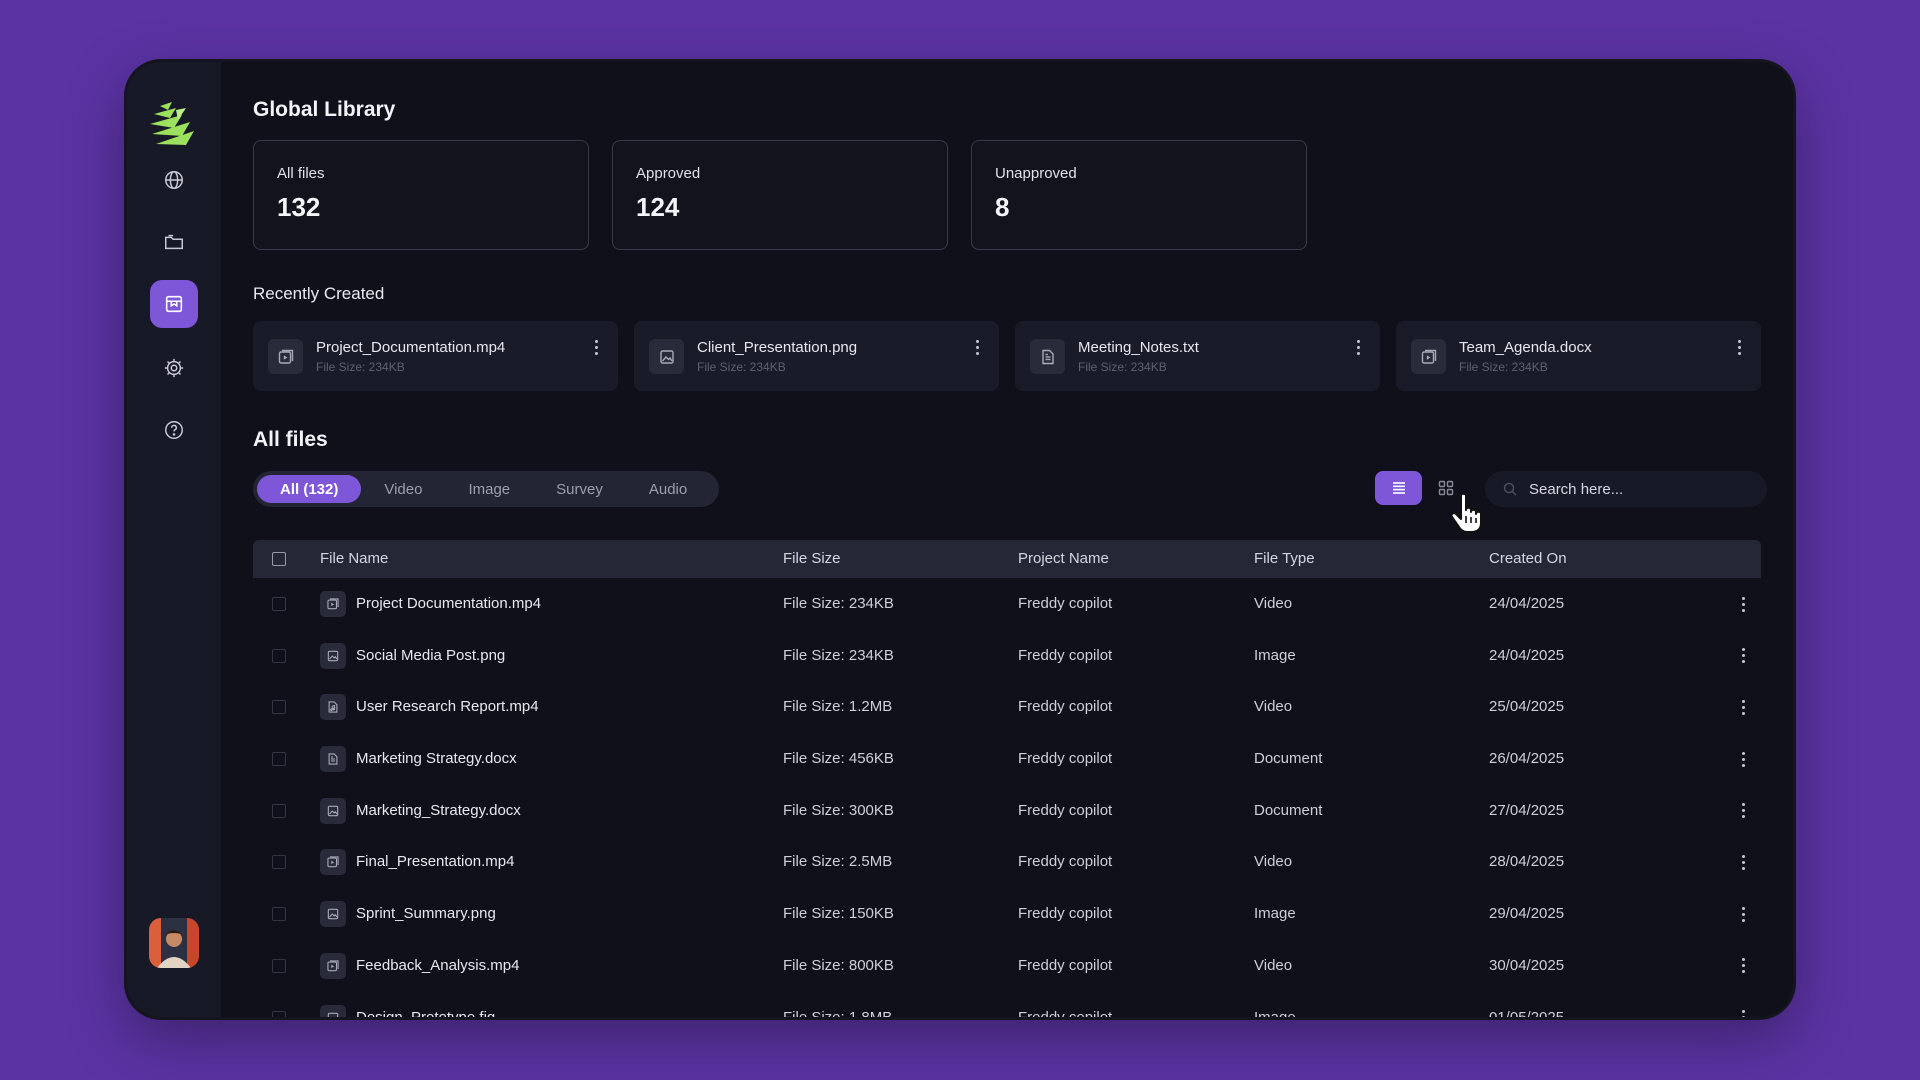  What do you see at coordinates (354, 558) in the screenshot?
I see `column-header-file-name: File Name` at bounding box center [354, 558].